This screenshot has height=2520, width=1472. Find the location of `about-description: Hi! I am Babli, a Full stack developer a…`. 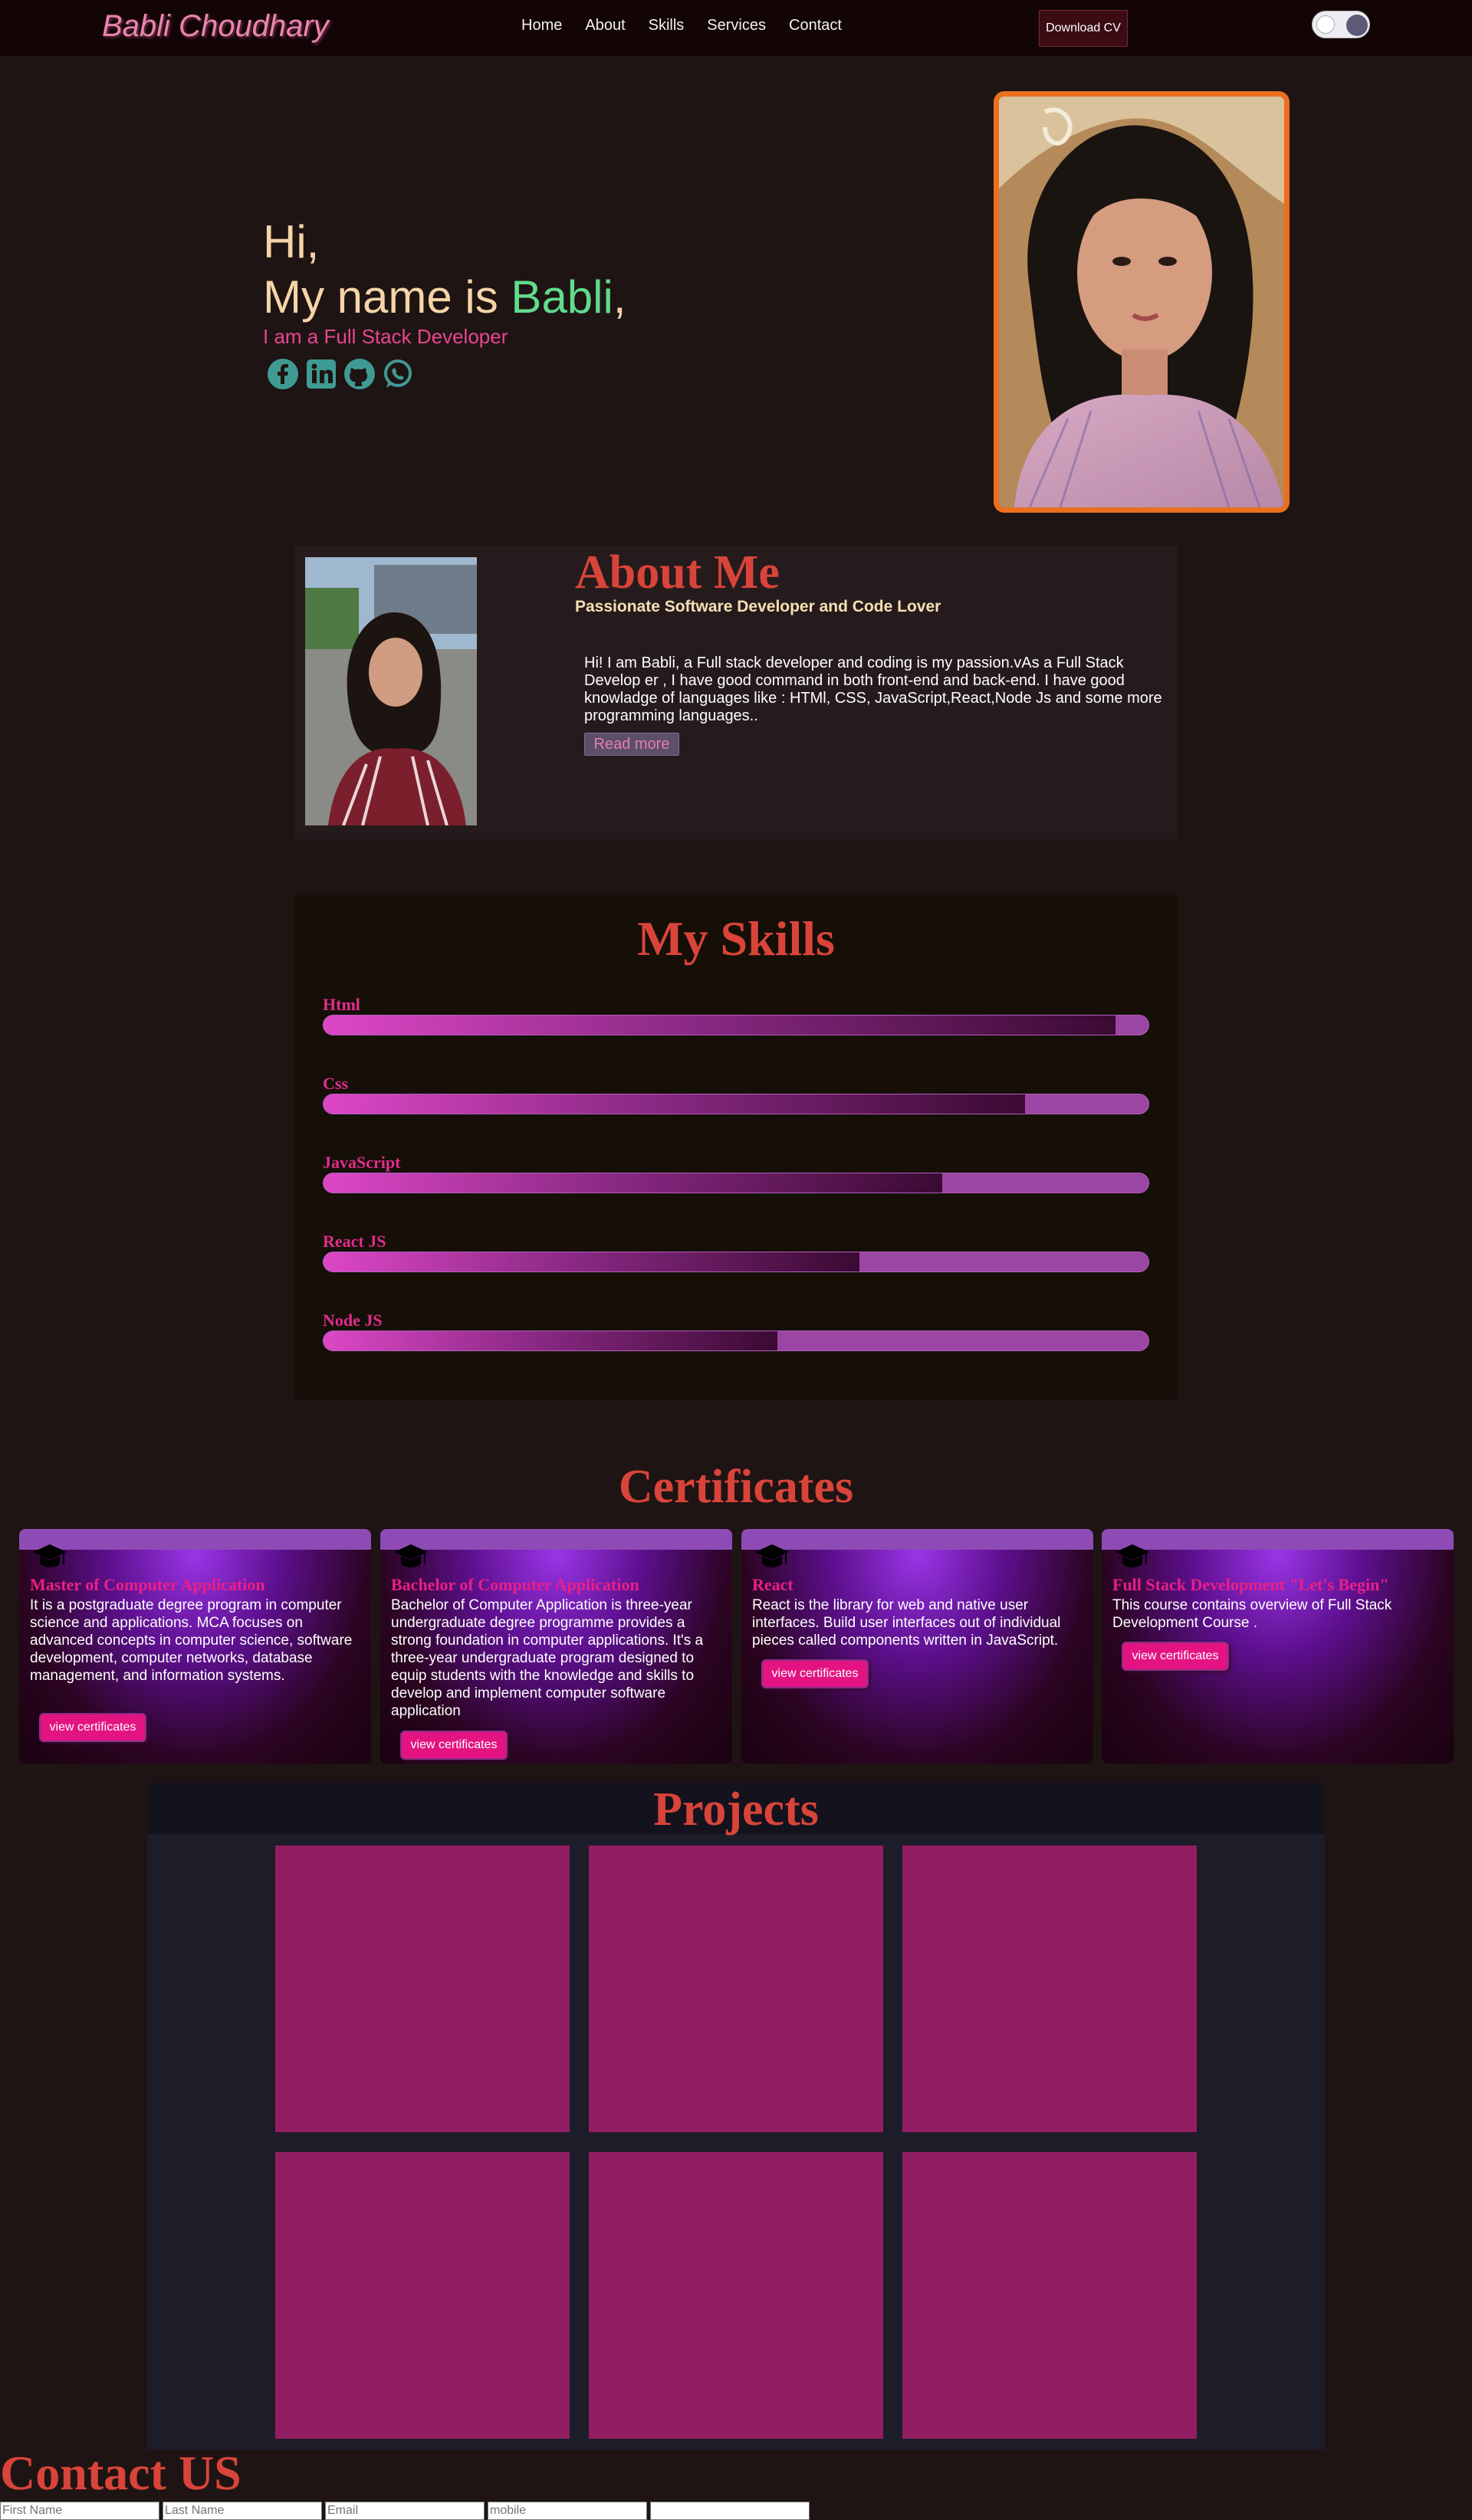

about-description: Hi! I am Babli, a Full stack developer a… is located at coordinates (873, 689).